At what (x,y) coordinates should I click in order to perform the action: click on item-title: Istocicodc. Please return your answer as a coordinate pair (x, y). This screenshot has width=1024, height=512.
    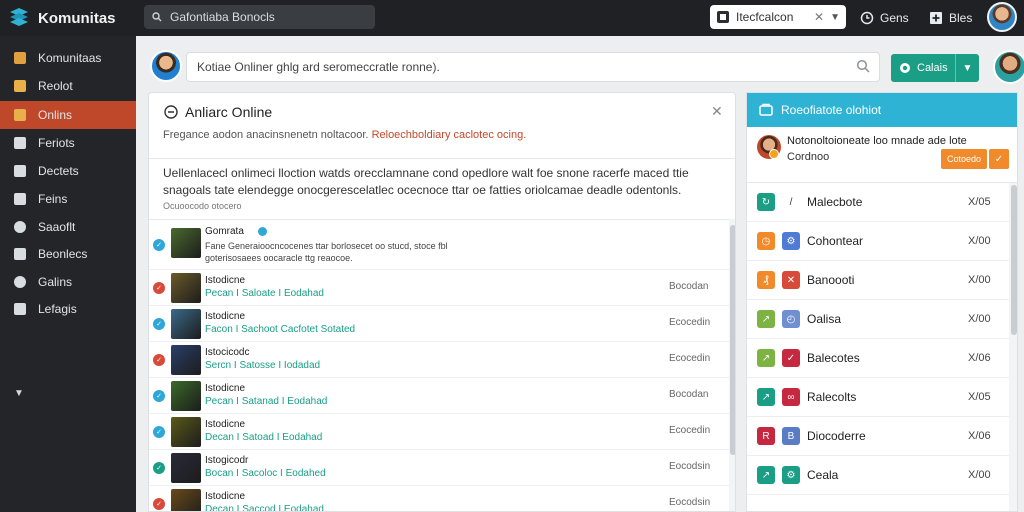
    Looking at the image, I should click on (227, 352).